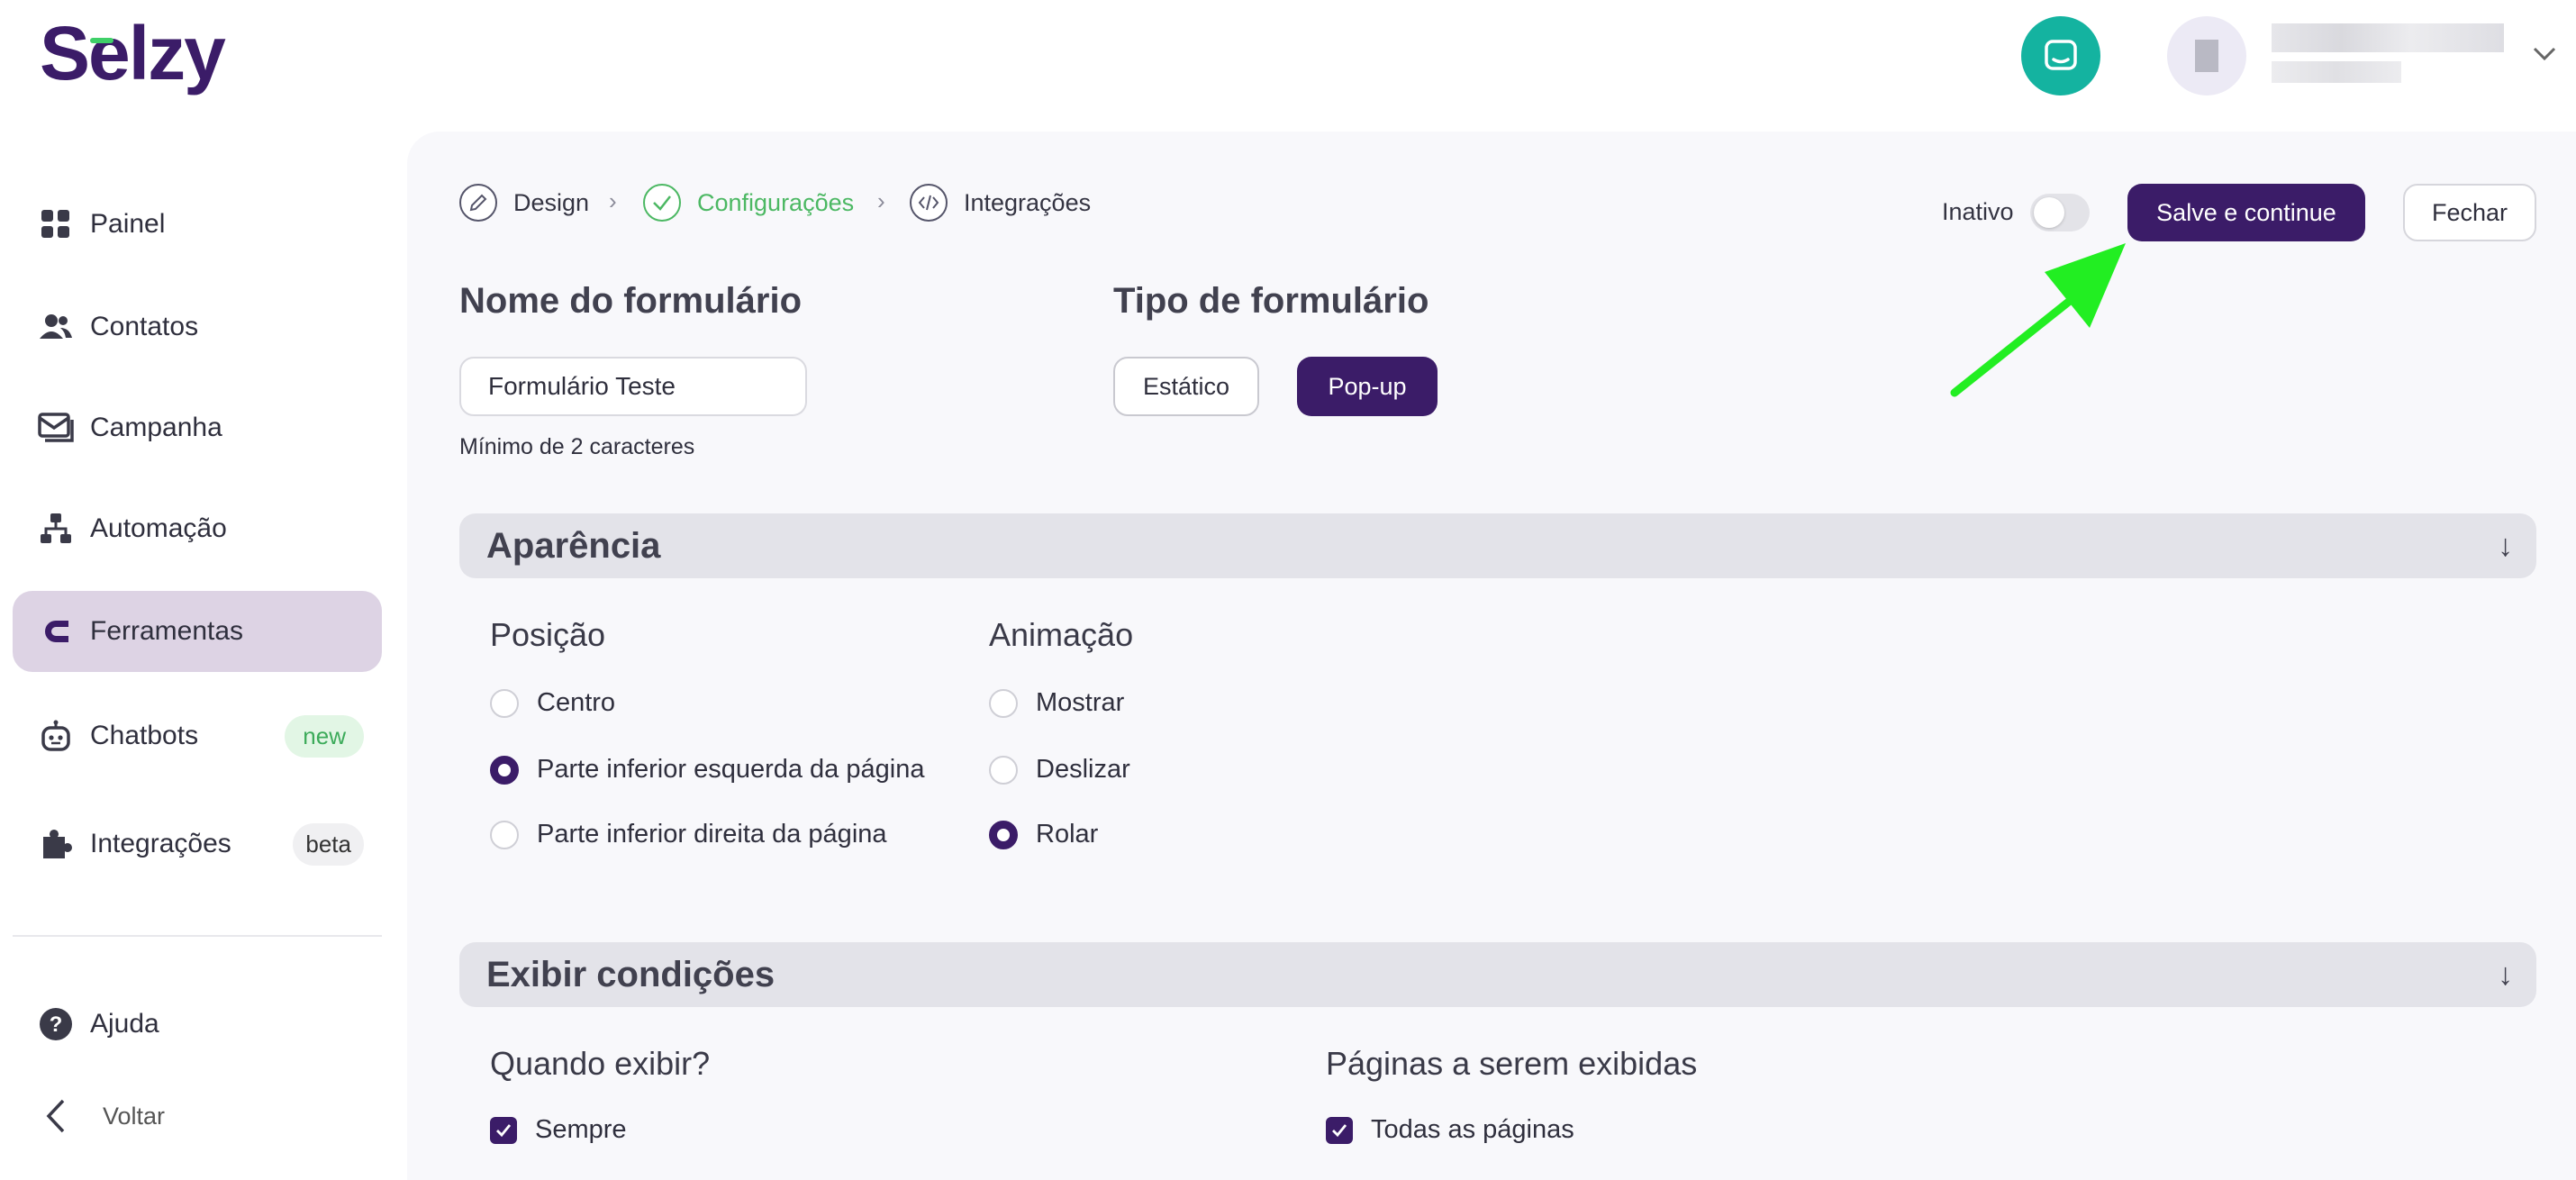  Describe the element at coordinates (167, 631) in the screenshot. I see `sidebar-item-label: Ferramentas` at that location.